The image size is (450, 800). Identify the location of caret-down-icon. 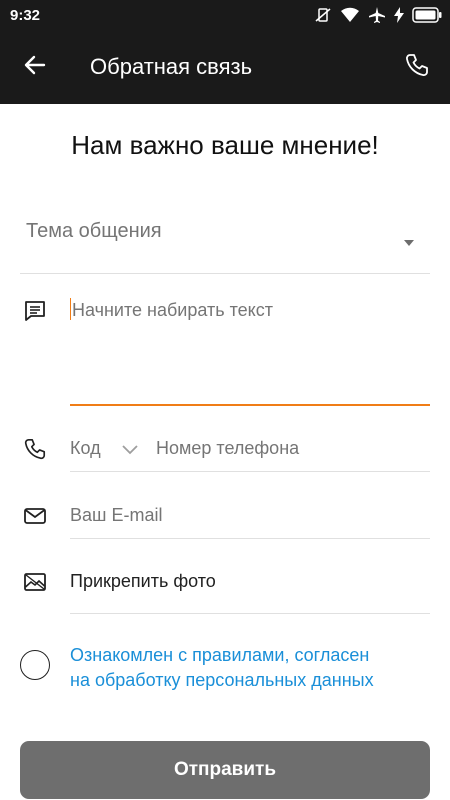
(409, 243).